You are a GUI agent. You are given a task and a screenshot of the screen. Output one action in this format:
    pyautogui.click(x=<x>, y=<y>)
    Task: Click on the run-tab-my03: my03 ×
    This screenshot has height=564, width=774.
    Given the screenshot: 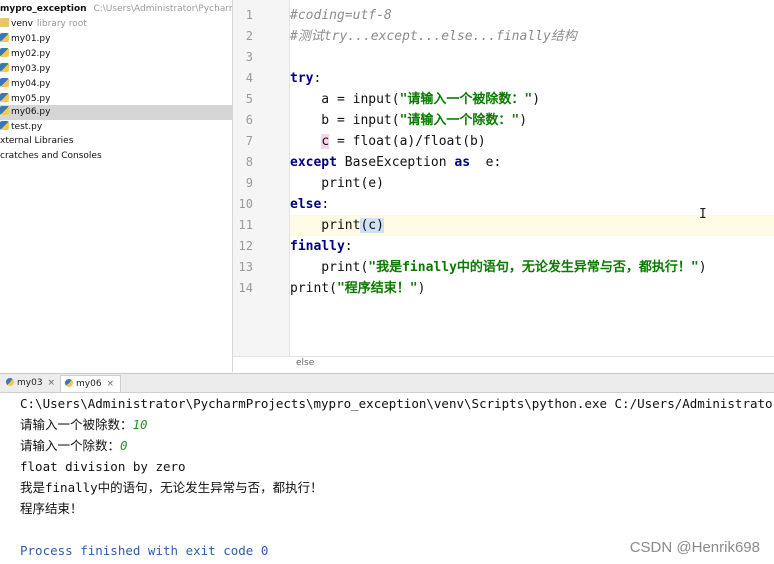 What is the action you would take?
    pyautogui.click(x=31, y=383)
    